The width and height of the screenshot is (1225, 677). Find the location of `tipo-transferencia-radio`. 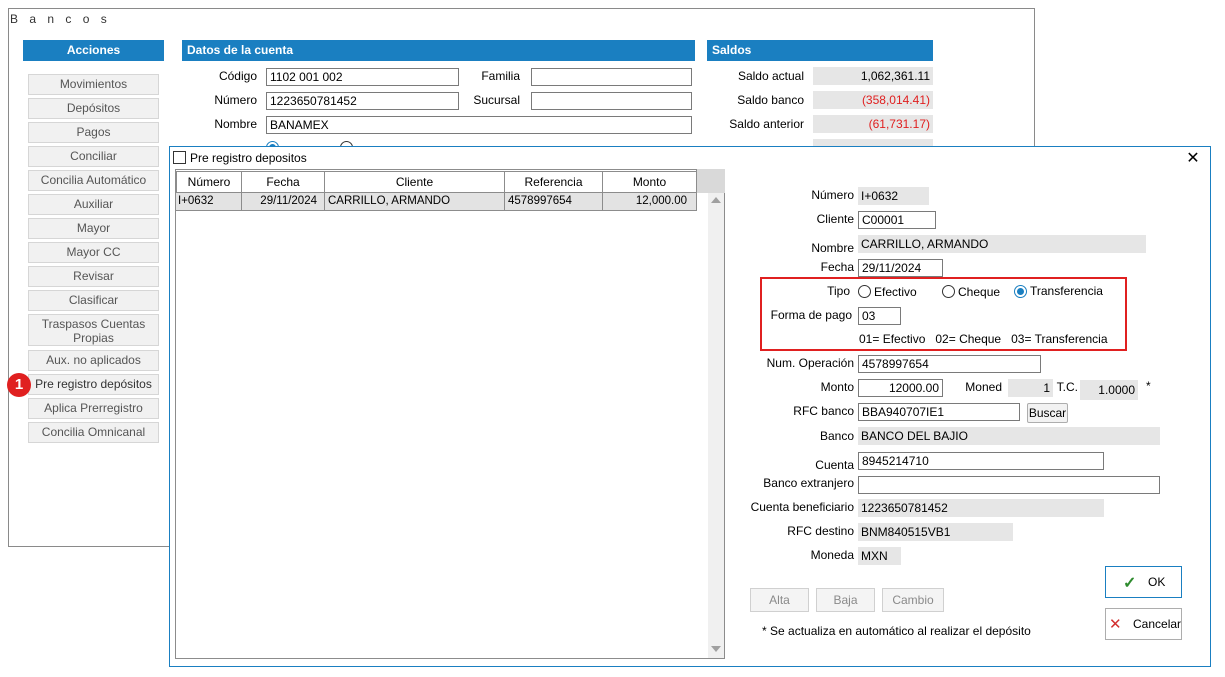

tipo-transferencia-radio is located at coordinates (1020, 291).